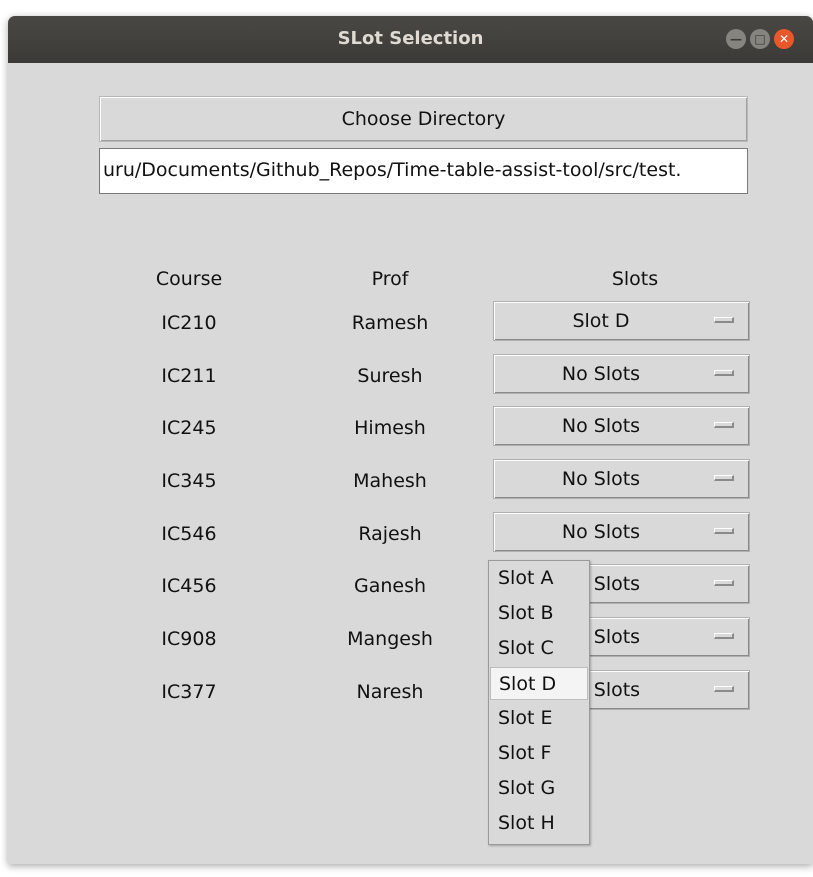  What do you see at coordinates (189, 376) in the screenshot?
I see `course-code: IC211` at bounding box center [189, 376].